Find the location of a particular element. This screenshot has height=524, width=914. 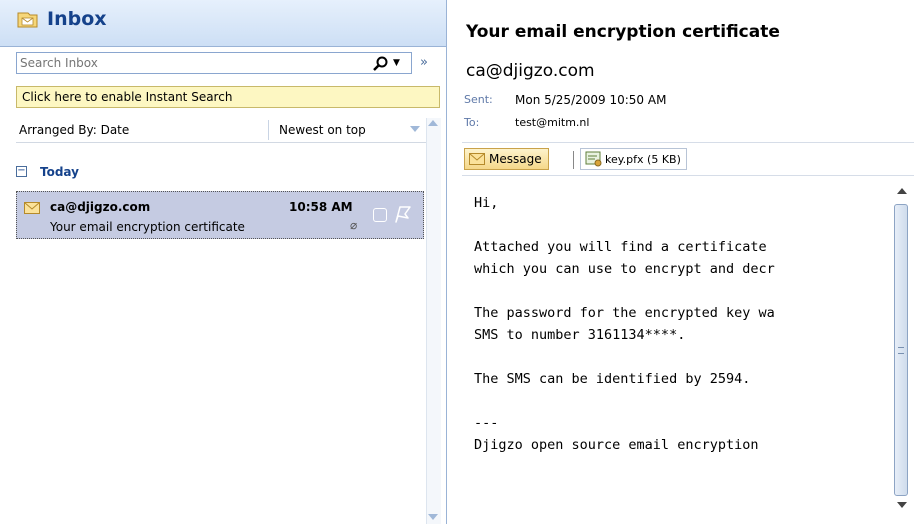

scrollbar-thumb is located at coordinates (901, 350).